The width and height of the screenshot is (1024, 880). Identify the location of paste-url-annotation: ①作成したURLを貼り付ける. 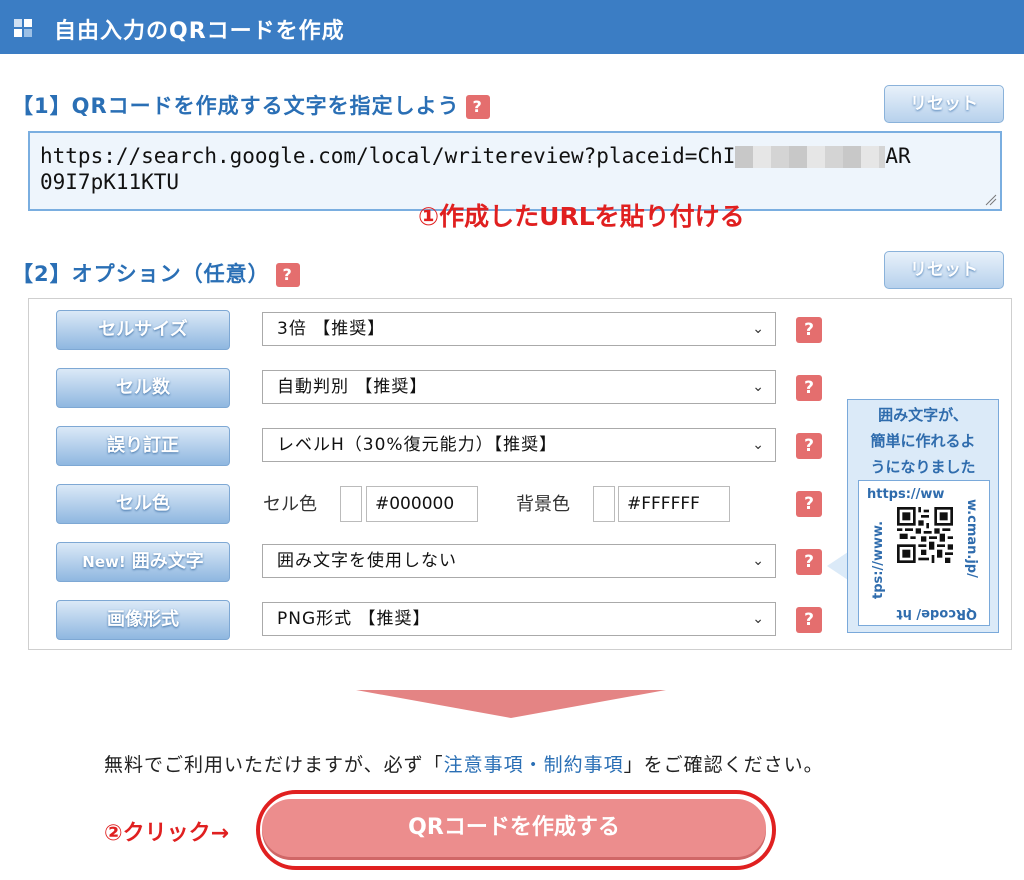
(581, 216).